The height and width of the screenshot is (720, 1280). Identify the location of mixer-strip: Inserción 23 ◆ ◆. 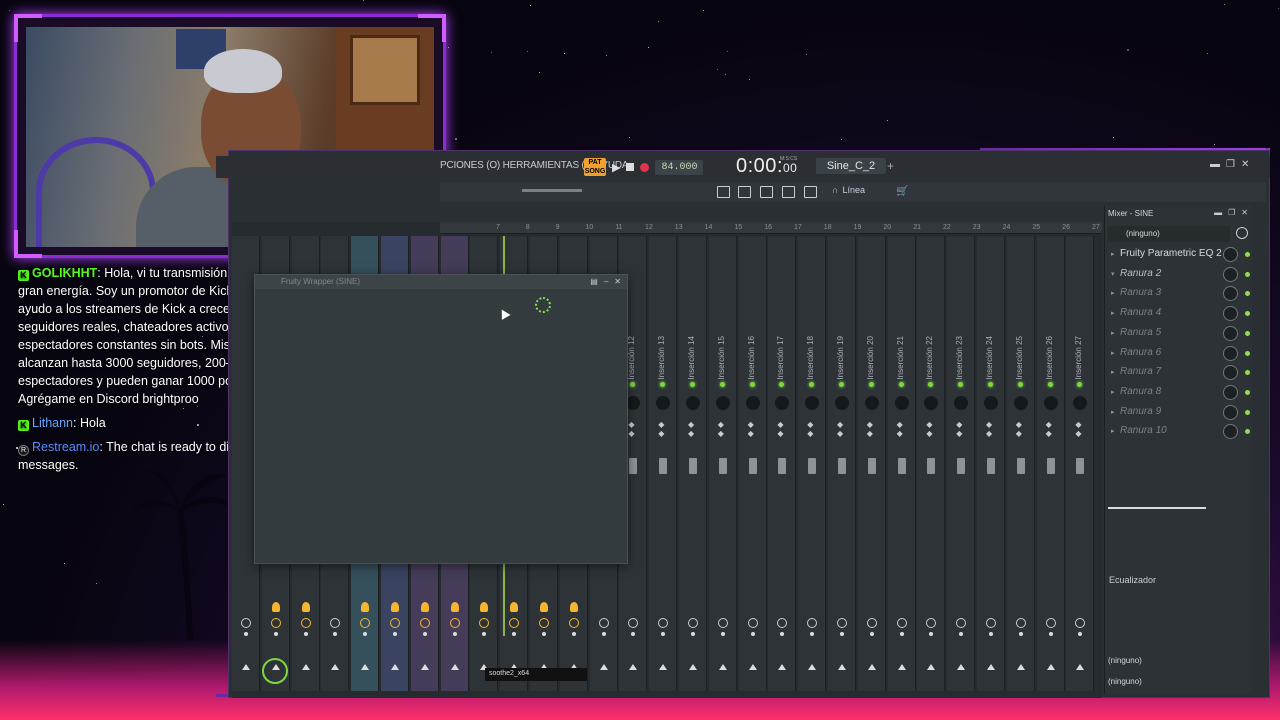
(961, 463).